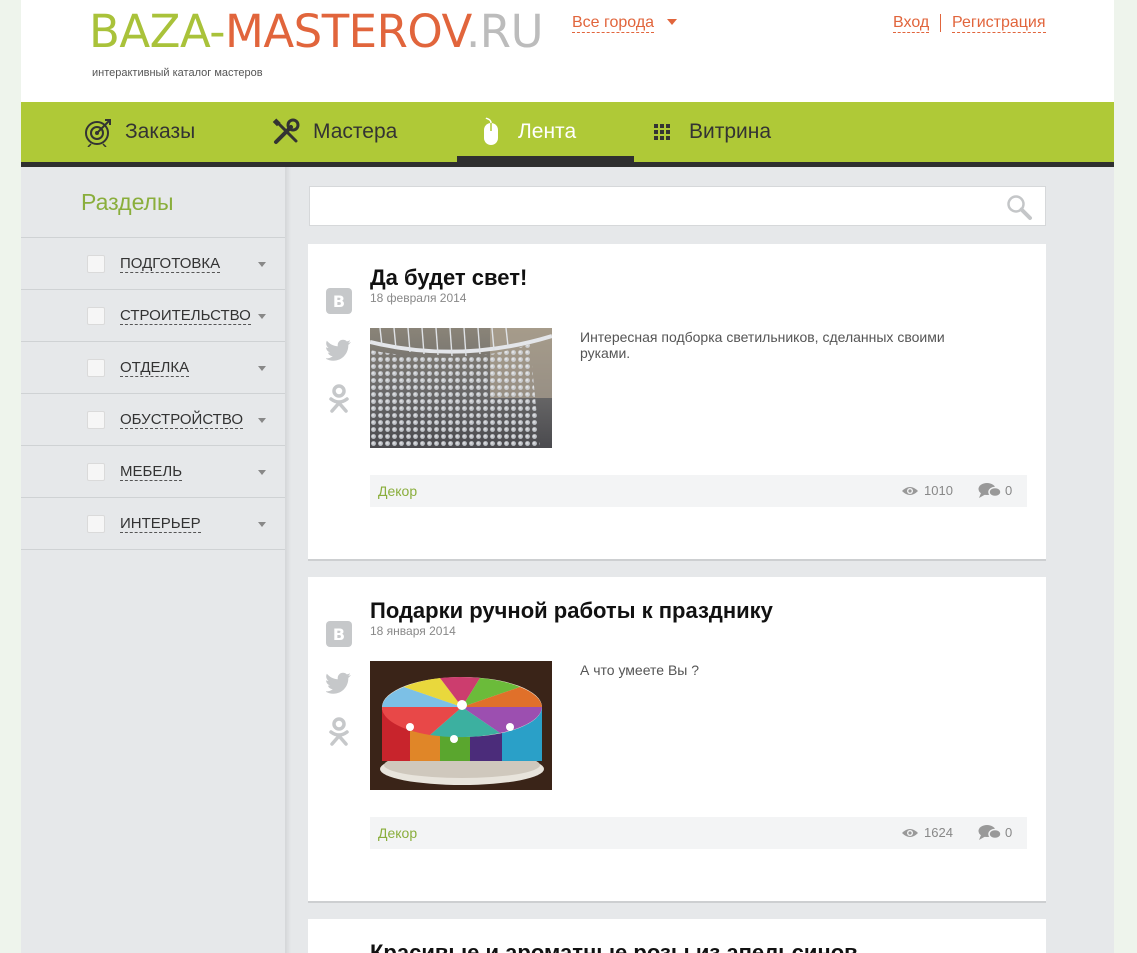 Image resolution: width=1137 pixels, height=953 pixels. Describe the element at coordinates (157, 31) in the screenshot. I see `logo-part-1: BAZA-` at that location.